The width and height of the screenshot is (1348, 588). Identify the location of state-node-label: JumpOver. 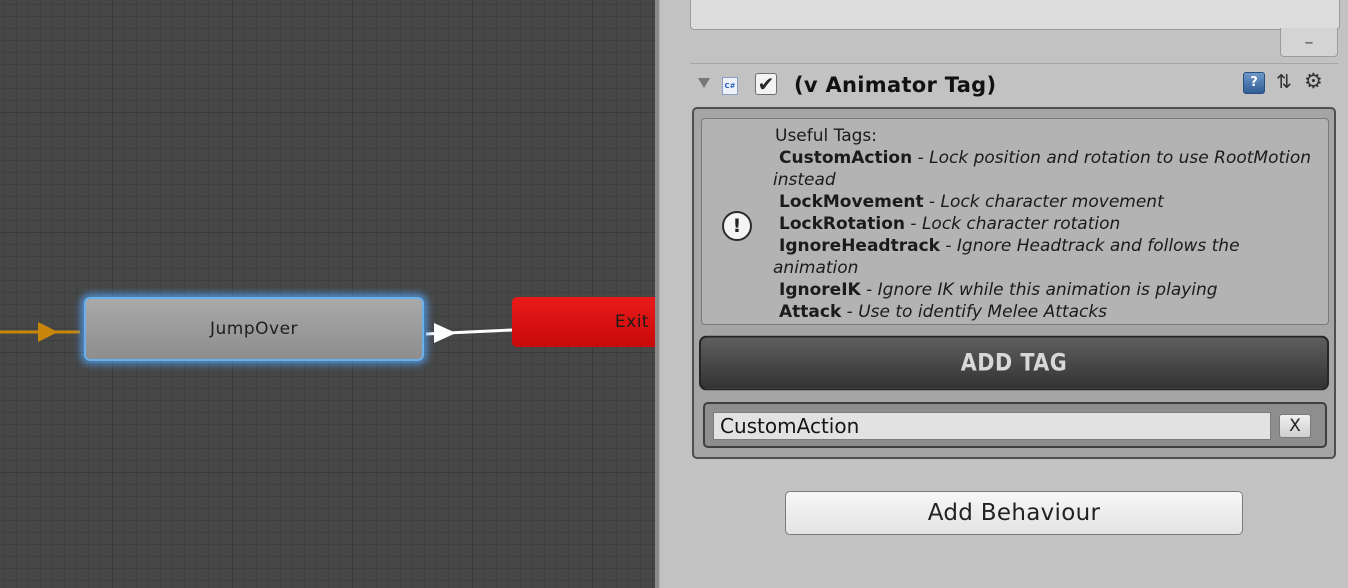
(254, 329).